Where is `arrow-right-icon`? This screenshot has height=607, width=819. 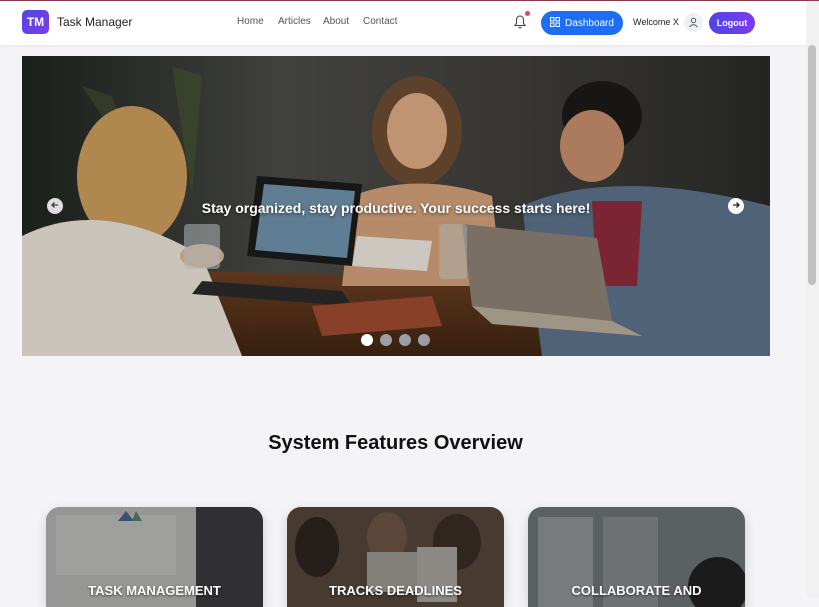
arrow-right-icon is located at coordinates (736, 206).